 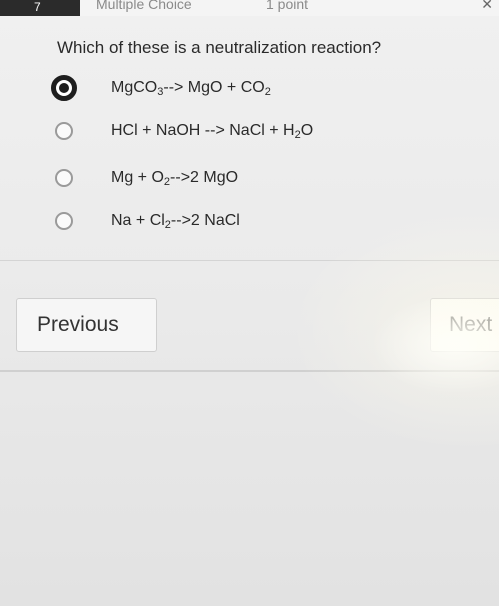 I want to click on answer-option-2-label: HCl + NaOH --> NaCl + H2O, so click(x=212, y=131).